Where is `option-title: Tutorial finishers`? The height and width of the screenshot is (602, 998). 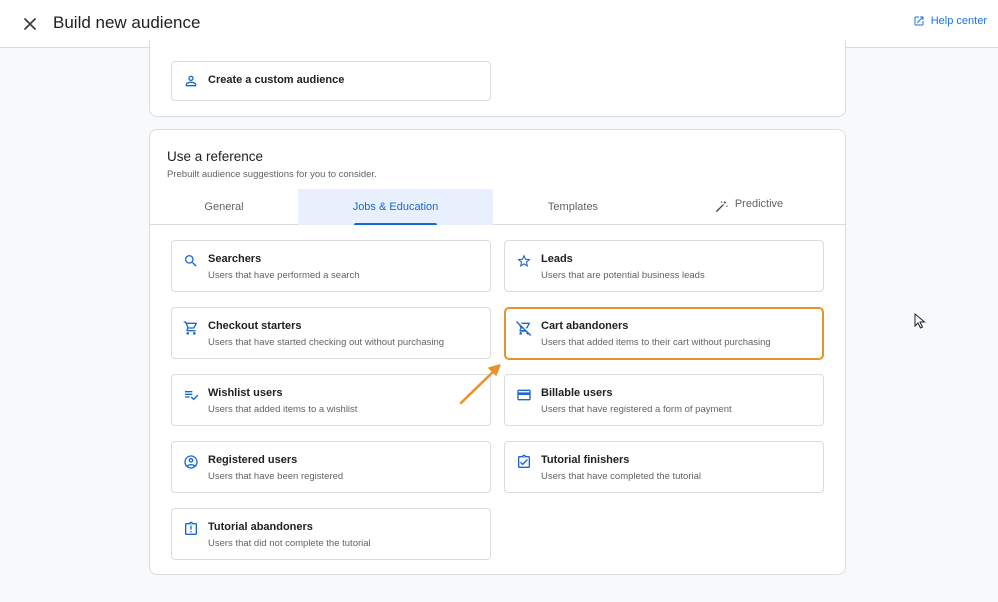 option-title: Tutorial finishers is located at coordinates (585, 460).